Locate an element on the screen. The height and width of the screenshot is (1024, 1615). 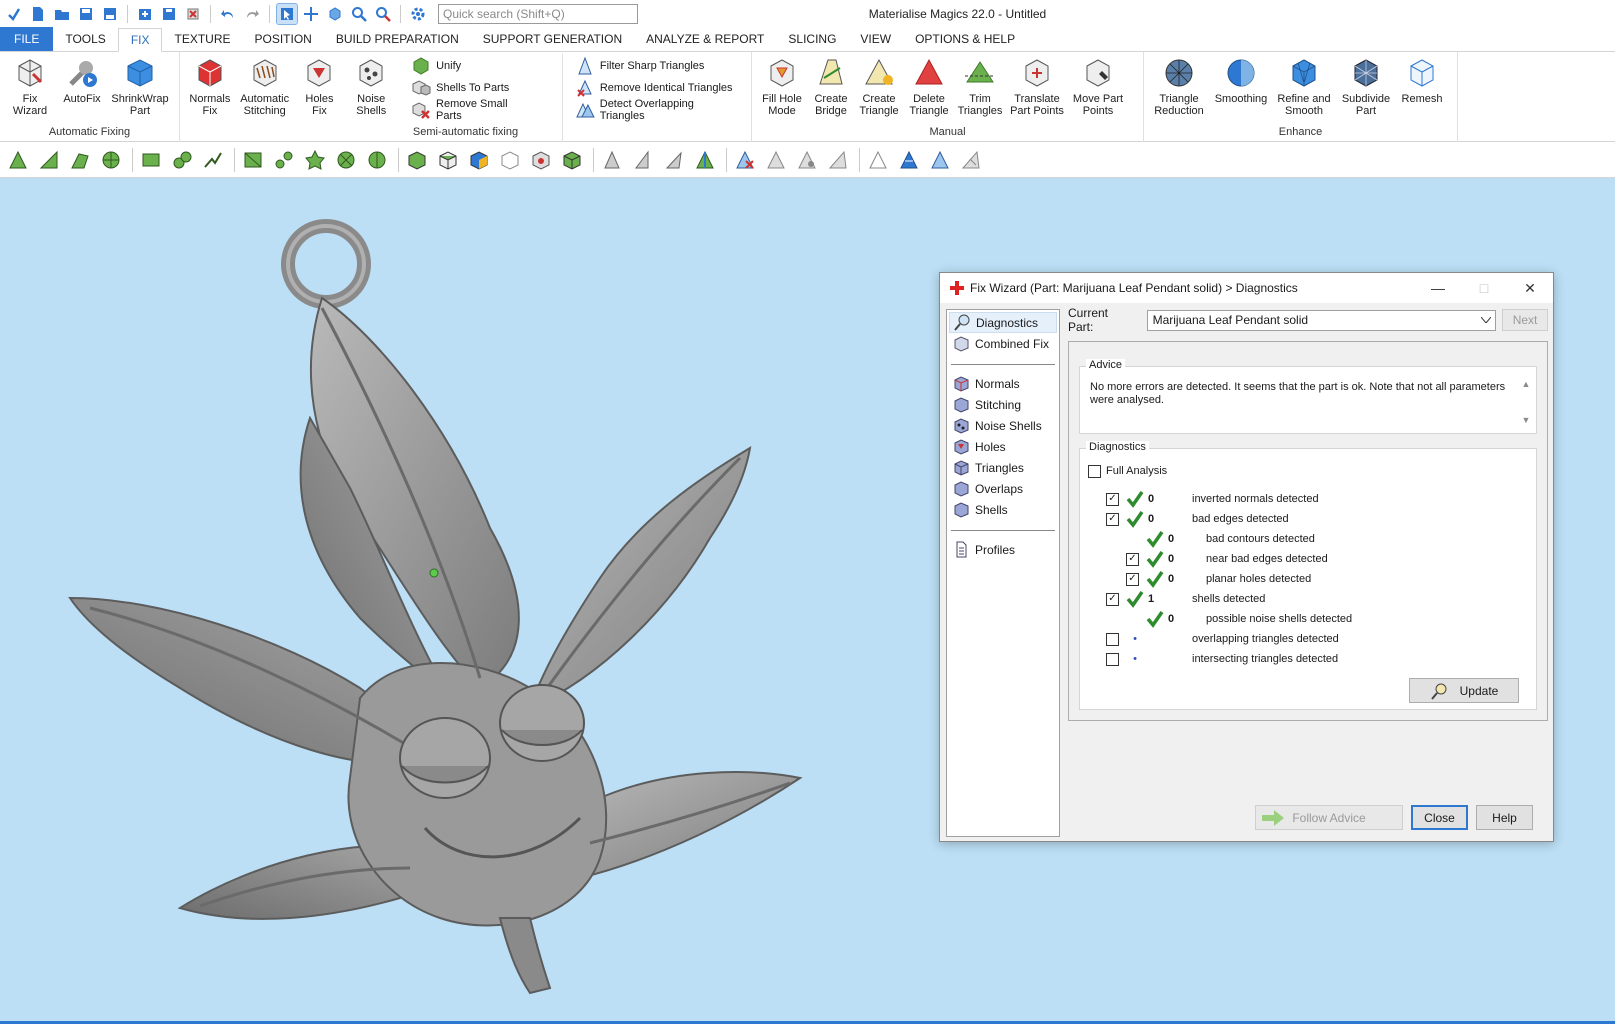
full-analysis-row: Full Analysis is located at coordinates (1127, 471).